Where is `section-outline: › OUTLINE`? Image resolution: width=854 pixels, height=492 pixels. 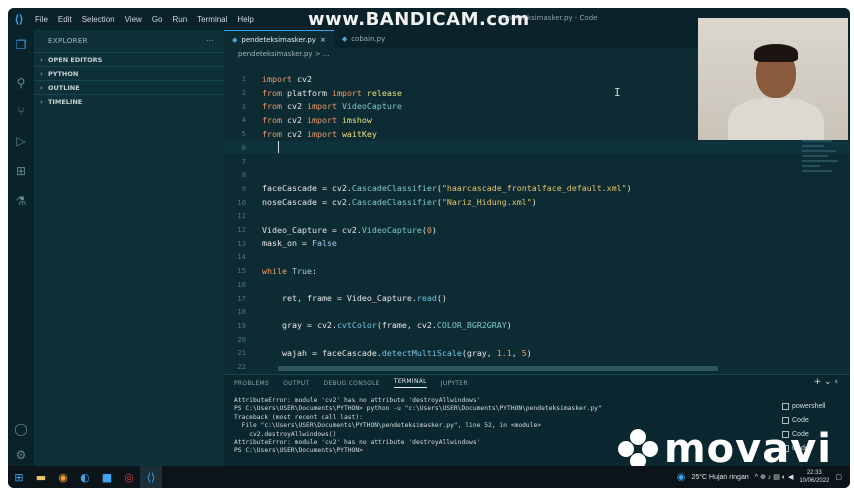
section-outline: › OUTLINE is located at coordinates (129, 87).